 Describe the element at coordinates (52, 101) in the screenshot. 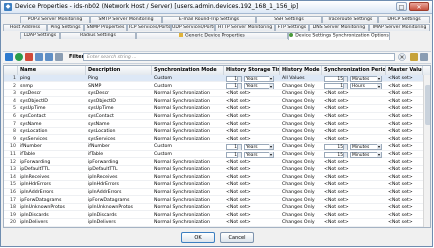

I see `cell-name: sysObjectID` at that location.